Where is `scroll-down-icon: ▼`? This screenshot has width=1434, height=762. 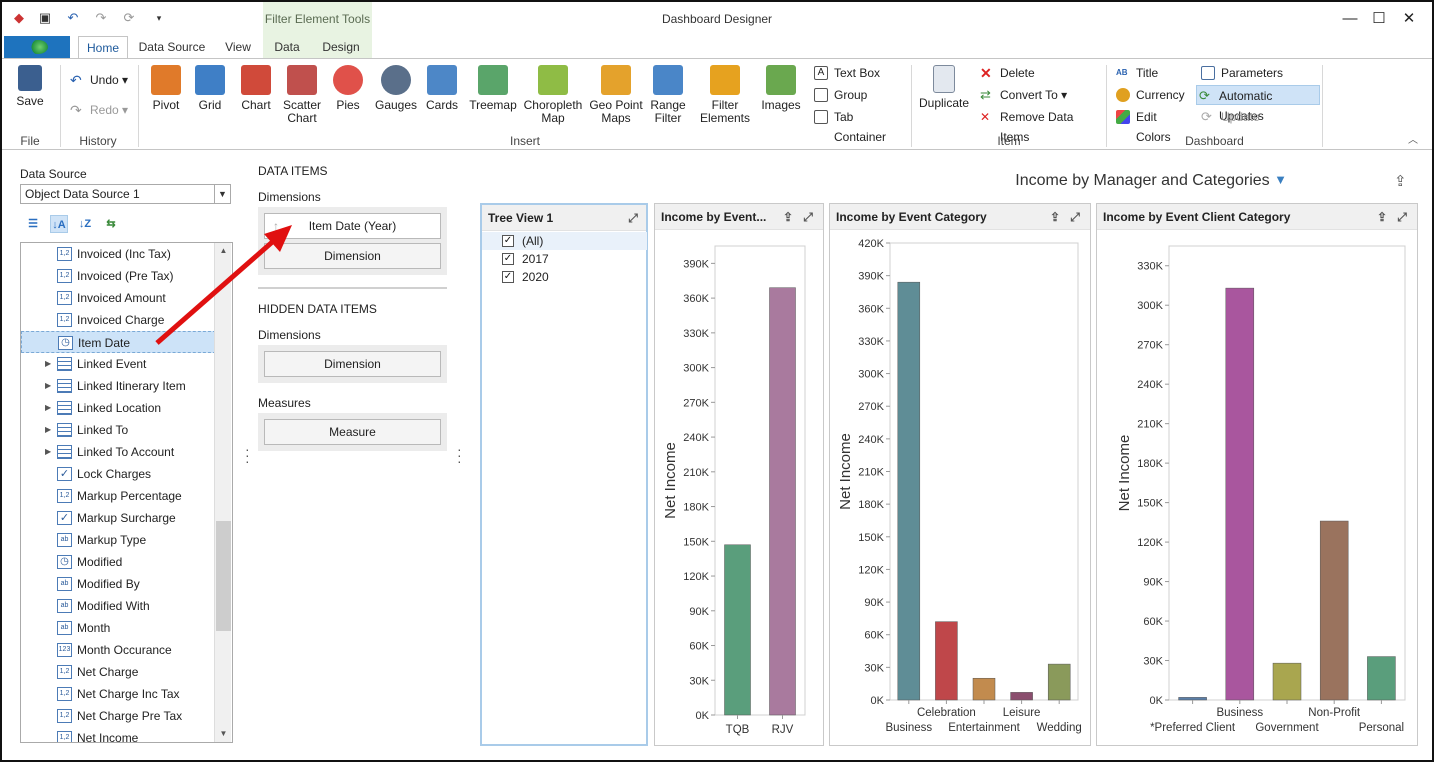 scroll-down-icon: ▼ is located at coordinates (223, 734).